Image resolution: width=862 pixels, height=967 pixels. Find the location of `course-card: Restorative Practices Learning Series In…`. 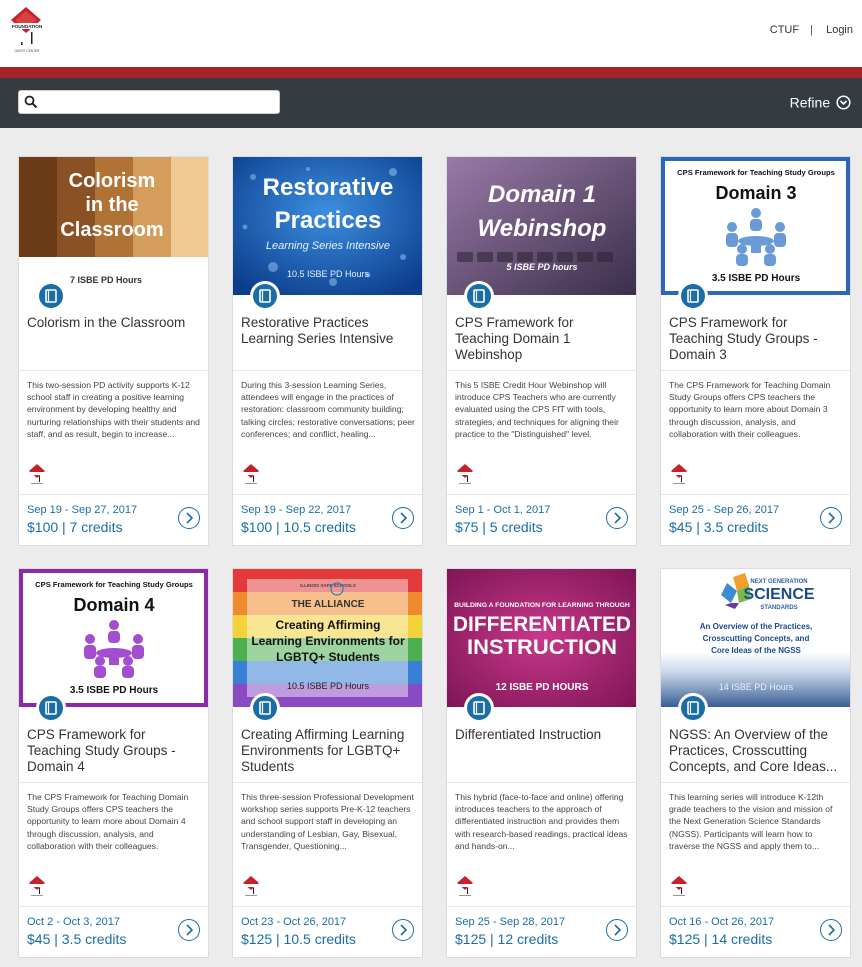

course-card: Restorative Practices Learning Series In… is located at coordinates (327, 351).